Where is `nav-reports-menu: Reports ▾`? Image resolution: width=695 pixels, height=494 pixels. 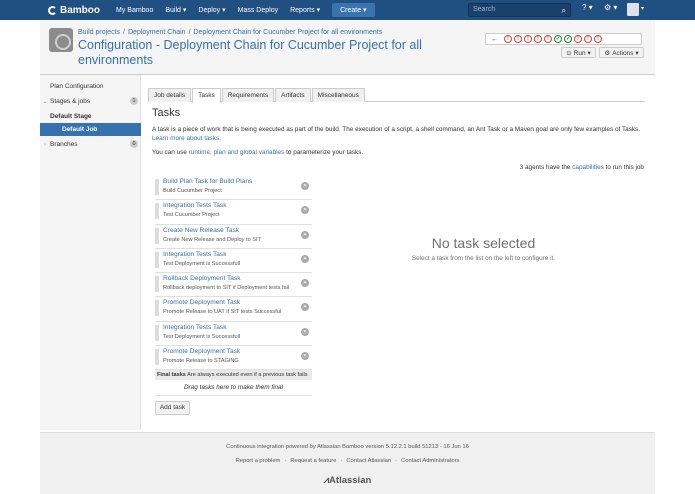 nav-reports-menu: Reports ▾ is located at coordinates (305, 10).